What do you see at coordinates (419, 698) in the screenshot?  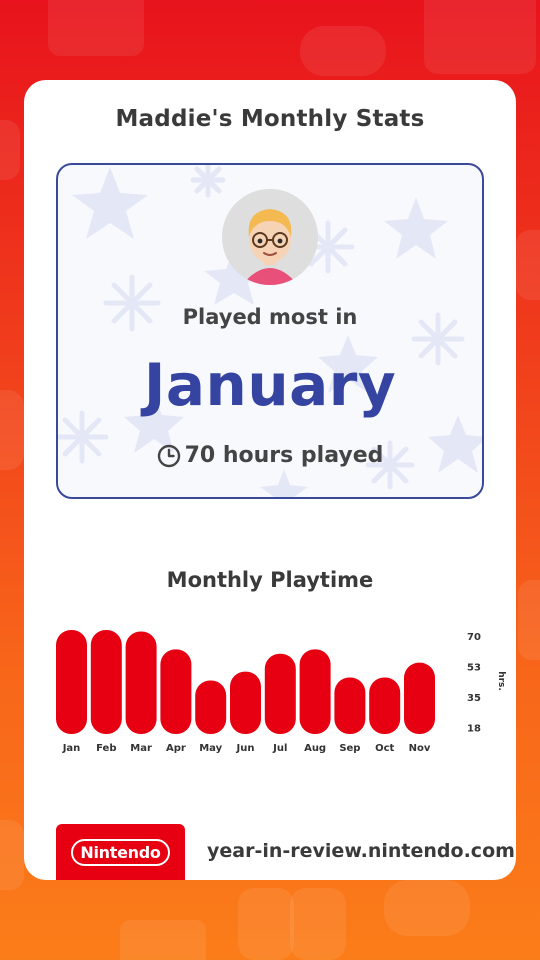 I see `bar-nov` at bounding box center [419, 698].